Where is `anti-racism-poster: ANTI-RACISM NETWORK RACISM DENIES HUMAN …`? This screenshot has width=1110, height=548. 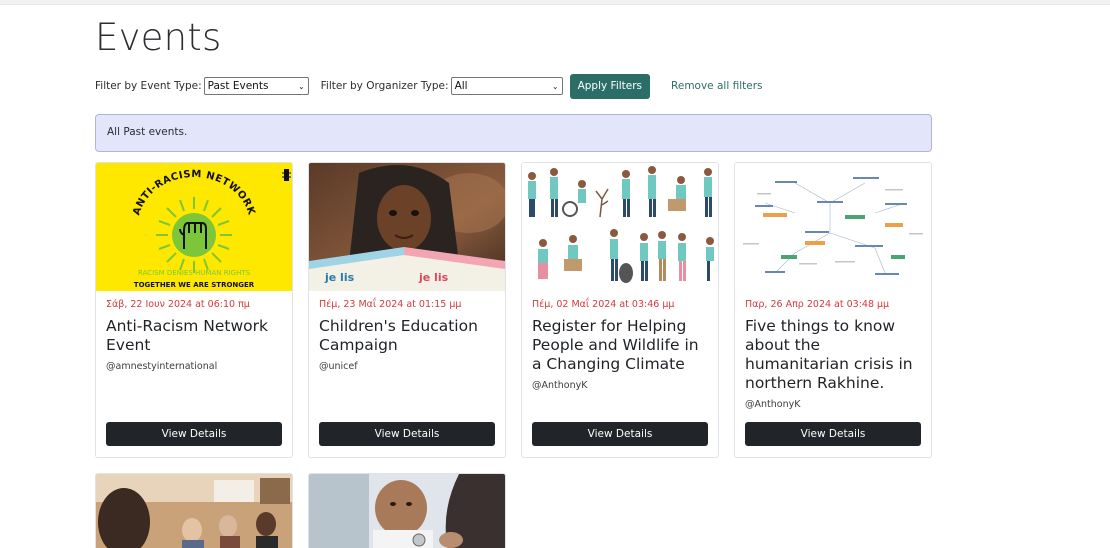 anti-racism-poster: ANTI-RACISM NETWORK RACISM DENIES HUMAN … is located at coordinates (194, 227).